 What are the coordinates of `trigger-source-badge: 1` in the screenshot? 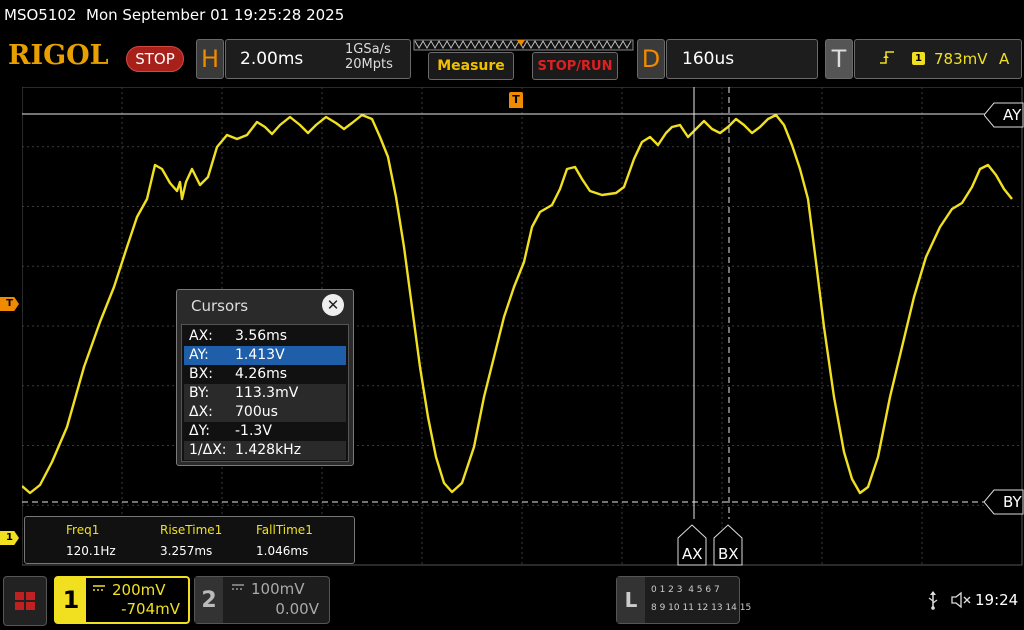 It's located at (918, 58).